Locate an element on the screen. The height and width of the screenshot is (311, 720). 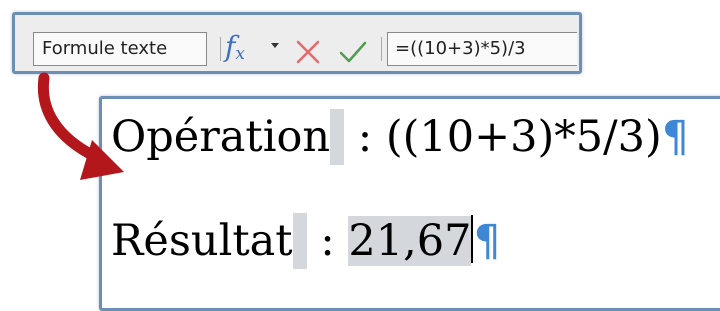
operation-line: Opération : ((10+3)*5/3)¶ is located at coordinates (400, 137).